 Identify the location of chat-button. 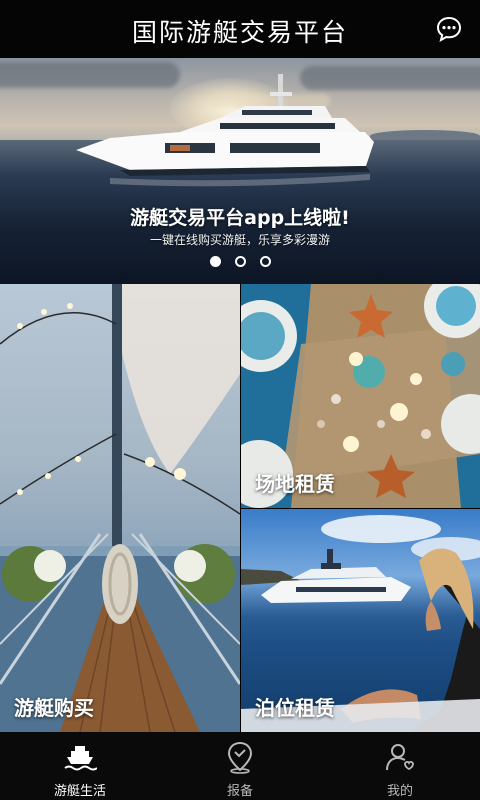
(449, 29).